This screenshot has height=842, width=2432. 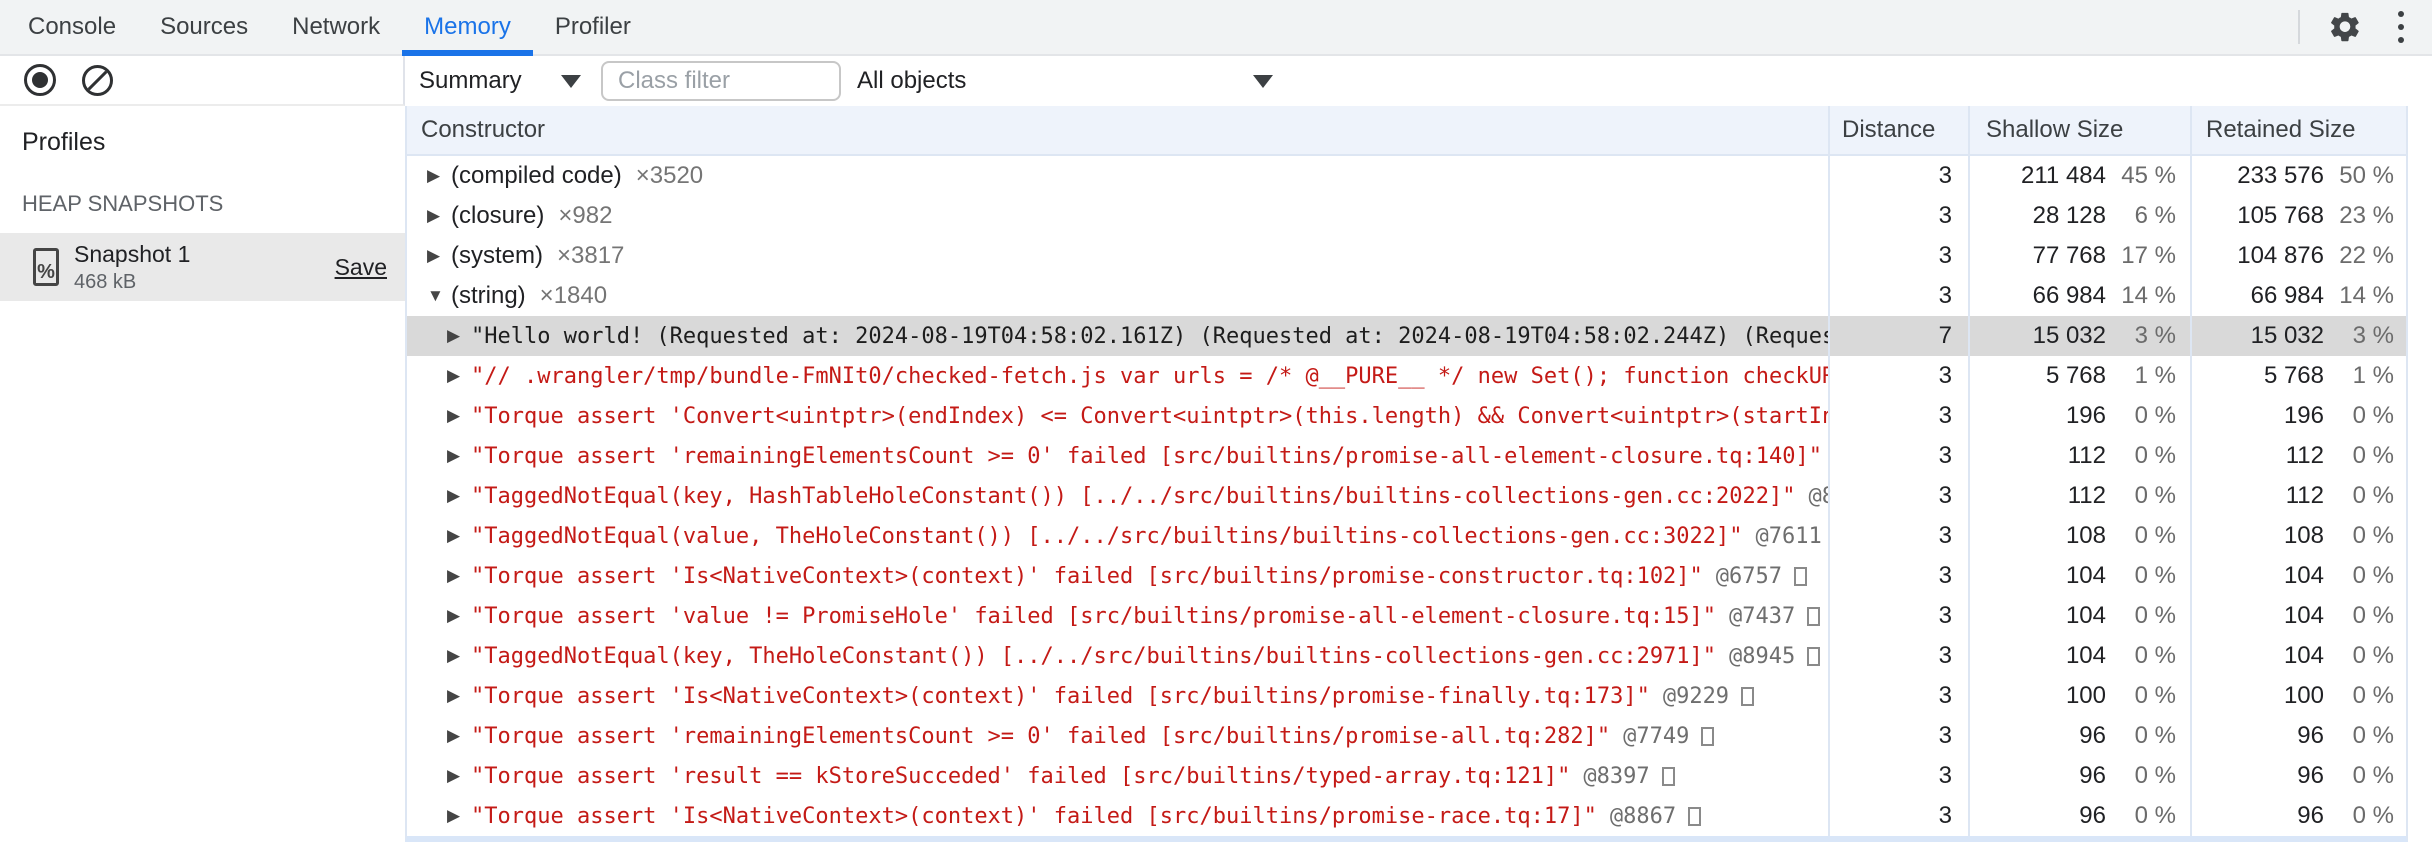 What do you see at coordinates (1406, 216) in the screenshot?
I see `table-row: (closure) ×982 3 28 128 6 % 105 768 23 %` at bounding box center [1406, 216].